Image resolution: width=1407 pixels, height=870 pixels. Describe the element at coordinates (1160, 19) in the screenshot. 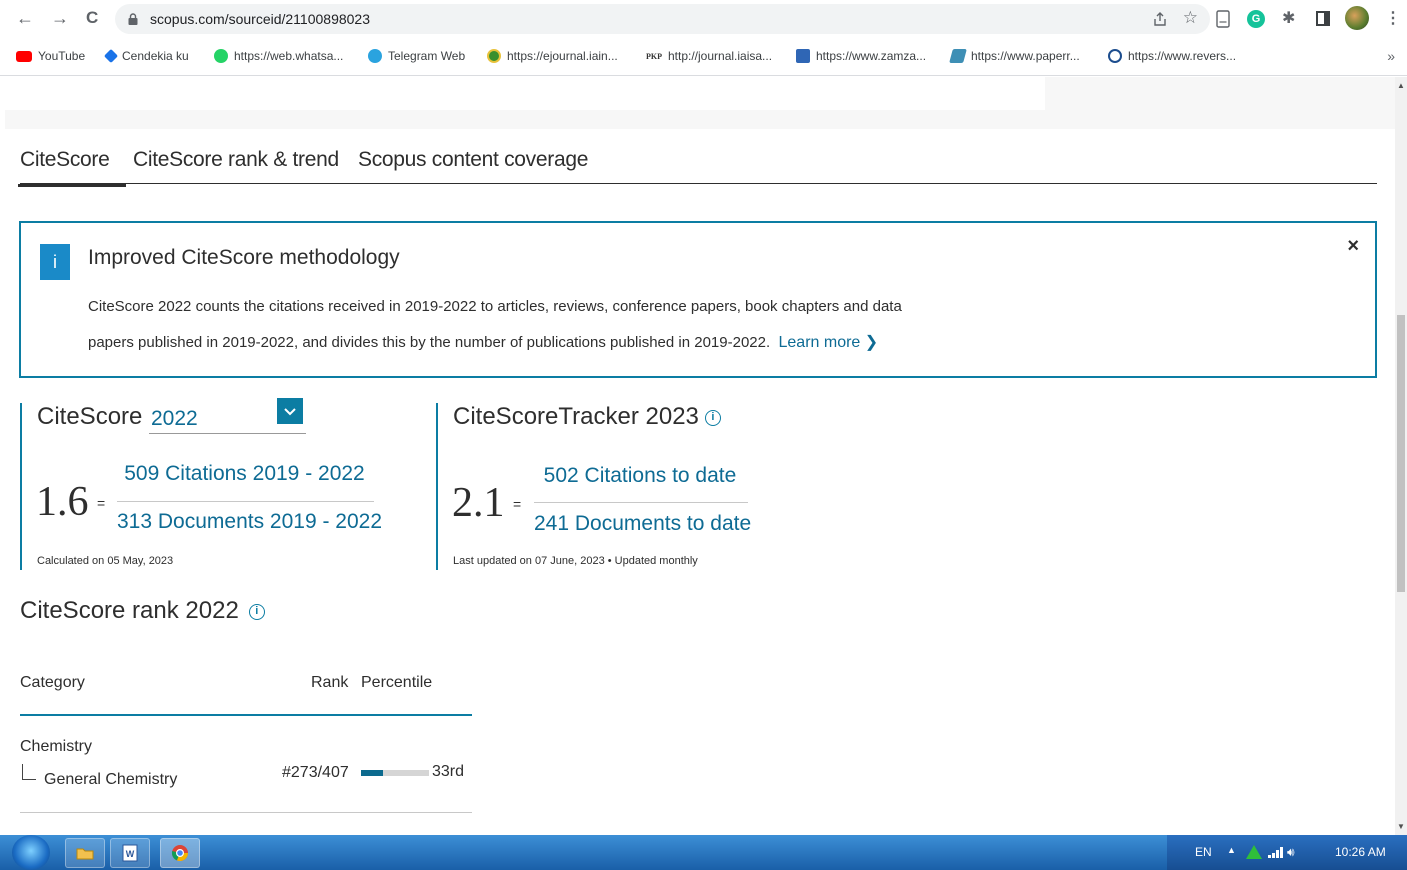

I see `share-icon` at that location.